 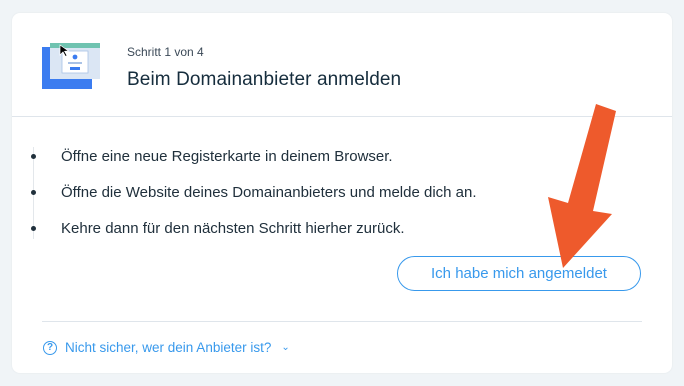 I want to click on step-title: Beim Domainanbieter anmelden, so click(x=264, y=79).